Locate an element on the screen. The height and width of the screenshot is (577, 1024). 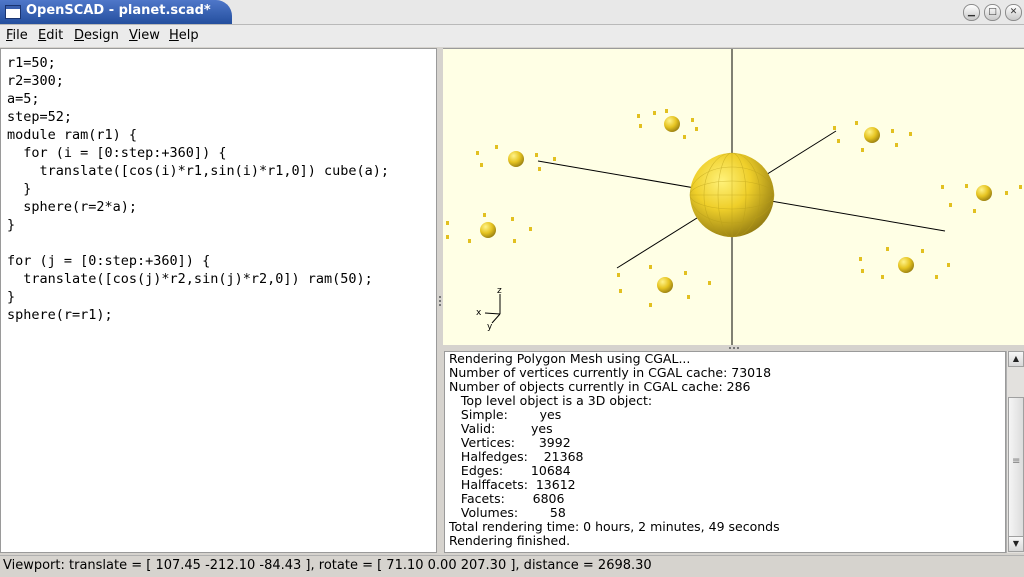
console-line: Edges: 10684 is located at coordinates (510, 470).